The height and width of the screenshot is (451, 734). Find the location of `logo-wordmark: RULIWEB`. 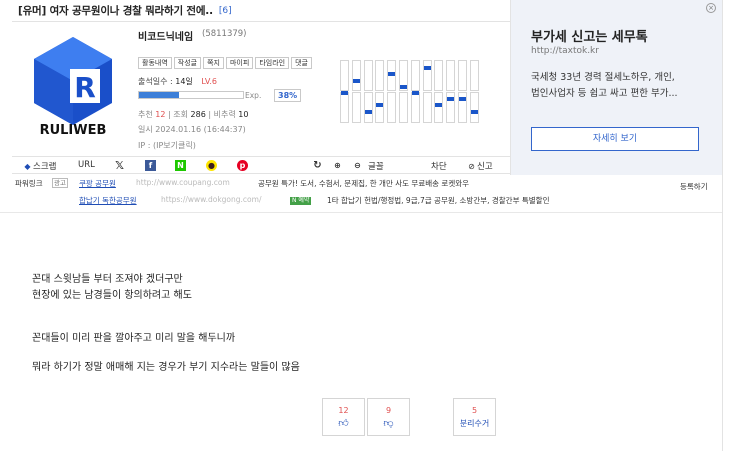

logo-wordmark: RULIWEB is located at coordinates (73, 130).